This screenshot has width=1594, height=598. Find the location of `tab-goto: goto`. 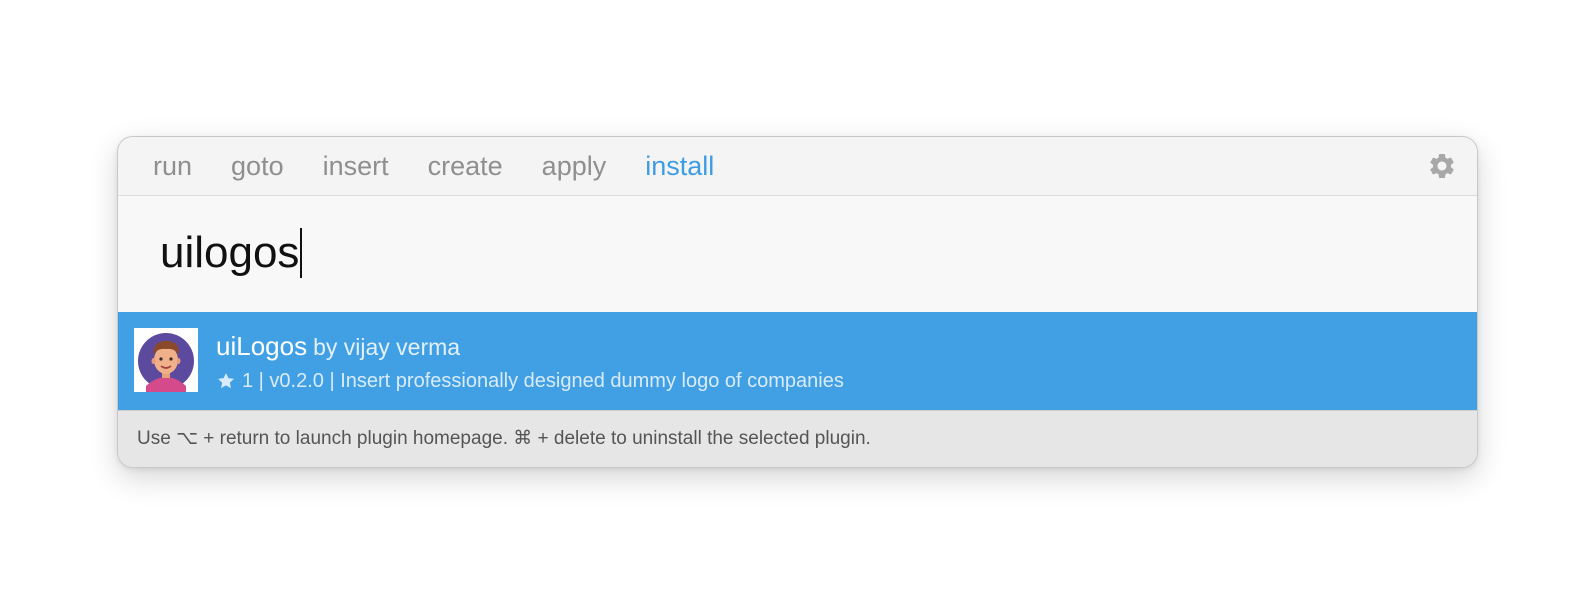

tab-goto: goto is located at coordinates (257, 166).